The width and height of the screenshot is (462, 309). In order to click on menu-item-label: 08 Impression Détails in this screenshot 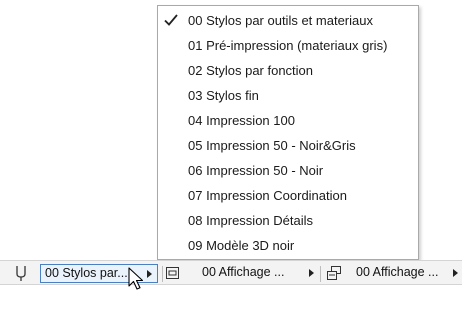, I will do `click(250, 220)`.